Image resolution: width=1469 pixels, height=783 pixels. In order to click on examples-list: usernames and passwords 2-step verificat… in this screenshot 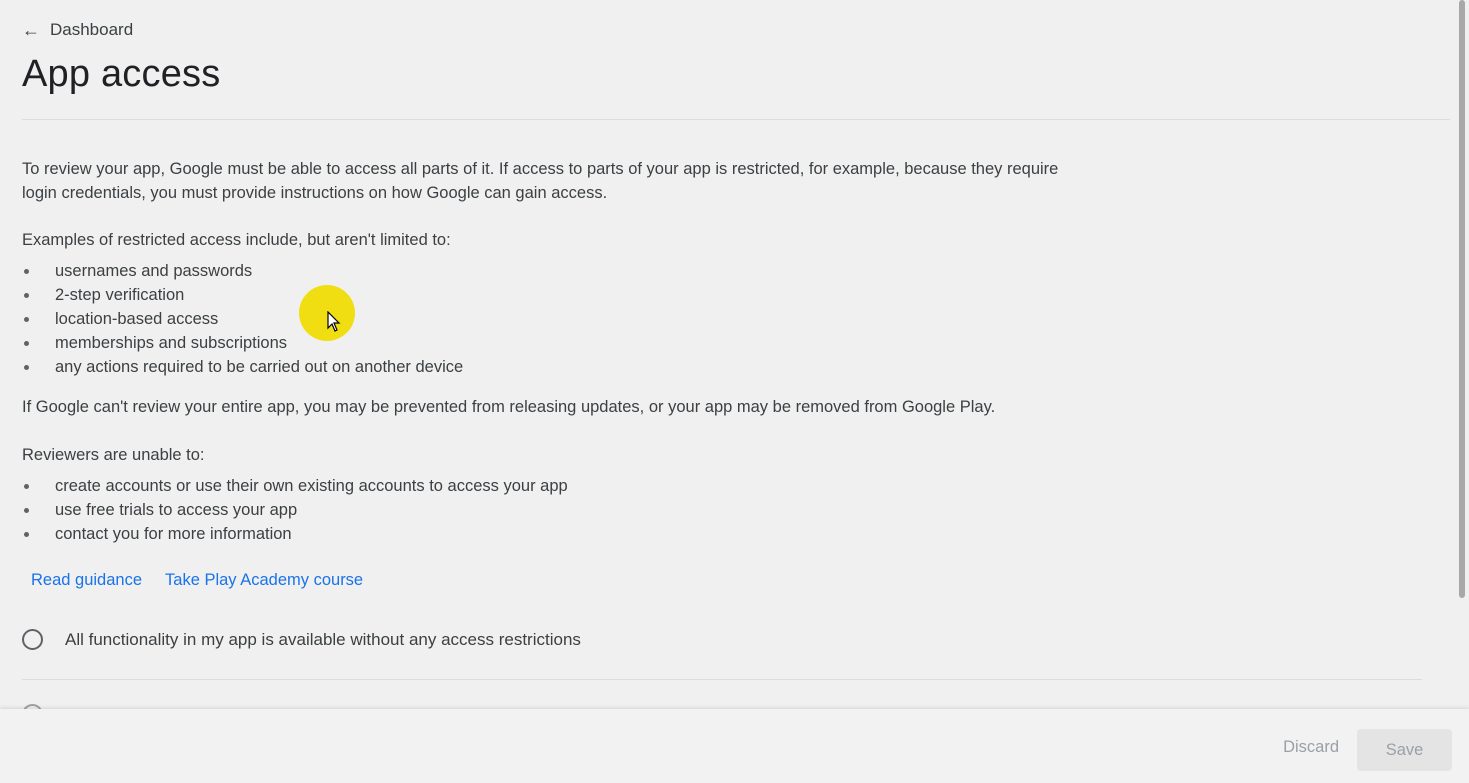, I will do `click(242, 319)`.